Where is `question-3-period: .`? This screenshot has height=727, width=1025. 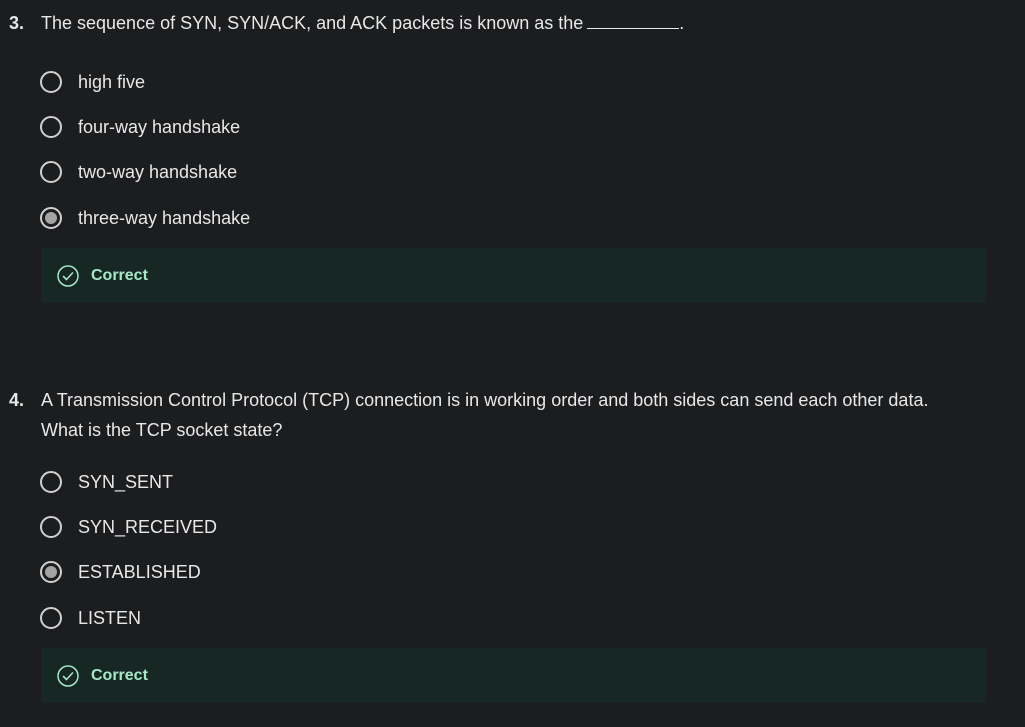 question-3-period: . is located at coordinates (682, 23).